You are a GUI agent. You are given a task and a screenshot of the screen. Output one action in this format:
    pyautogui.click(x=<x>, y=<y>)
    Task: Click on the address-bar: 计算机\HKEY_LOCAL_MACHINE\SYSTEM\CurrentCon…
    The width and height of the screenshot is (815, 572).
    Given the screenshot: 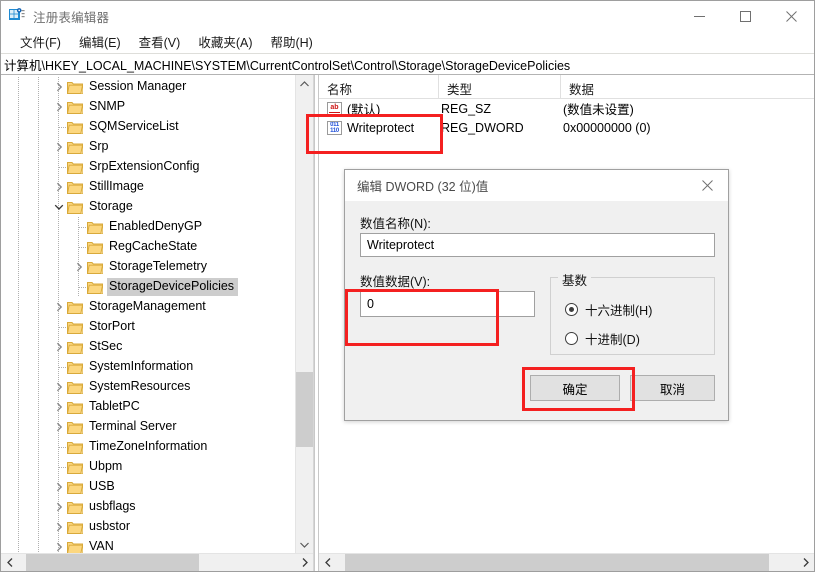 What is the action you would take?
    pyautogui.click(x=407, y=64)
    